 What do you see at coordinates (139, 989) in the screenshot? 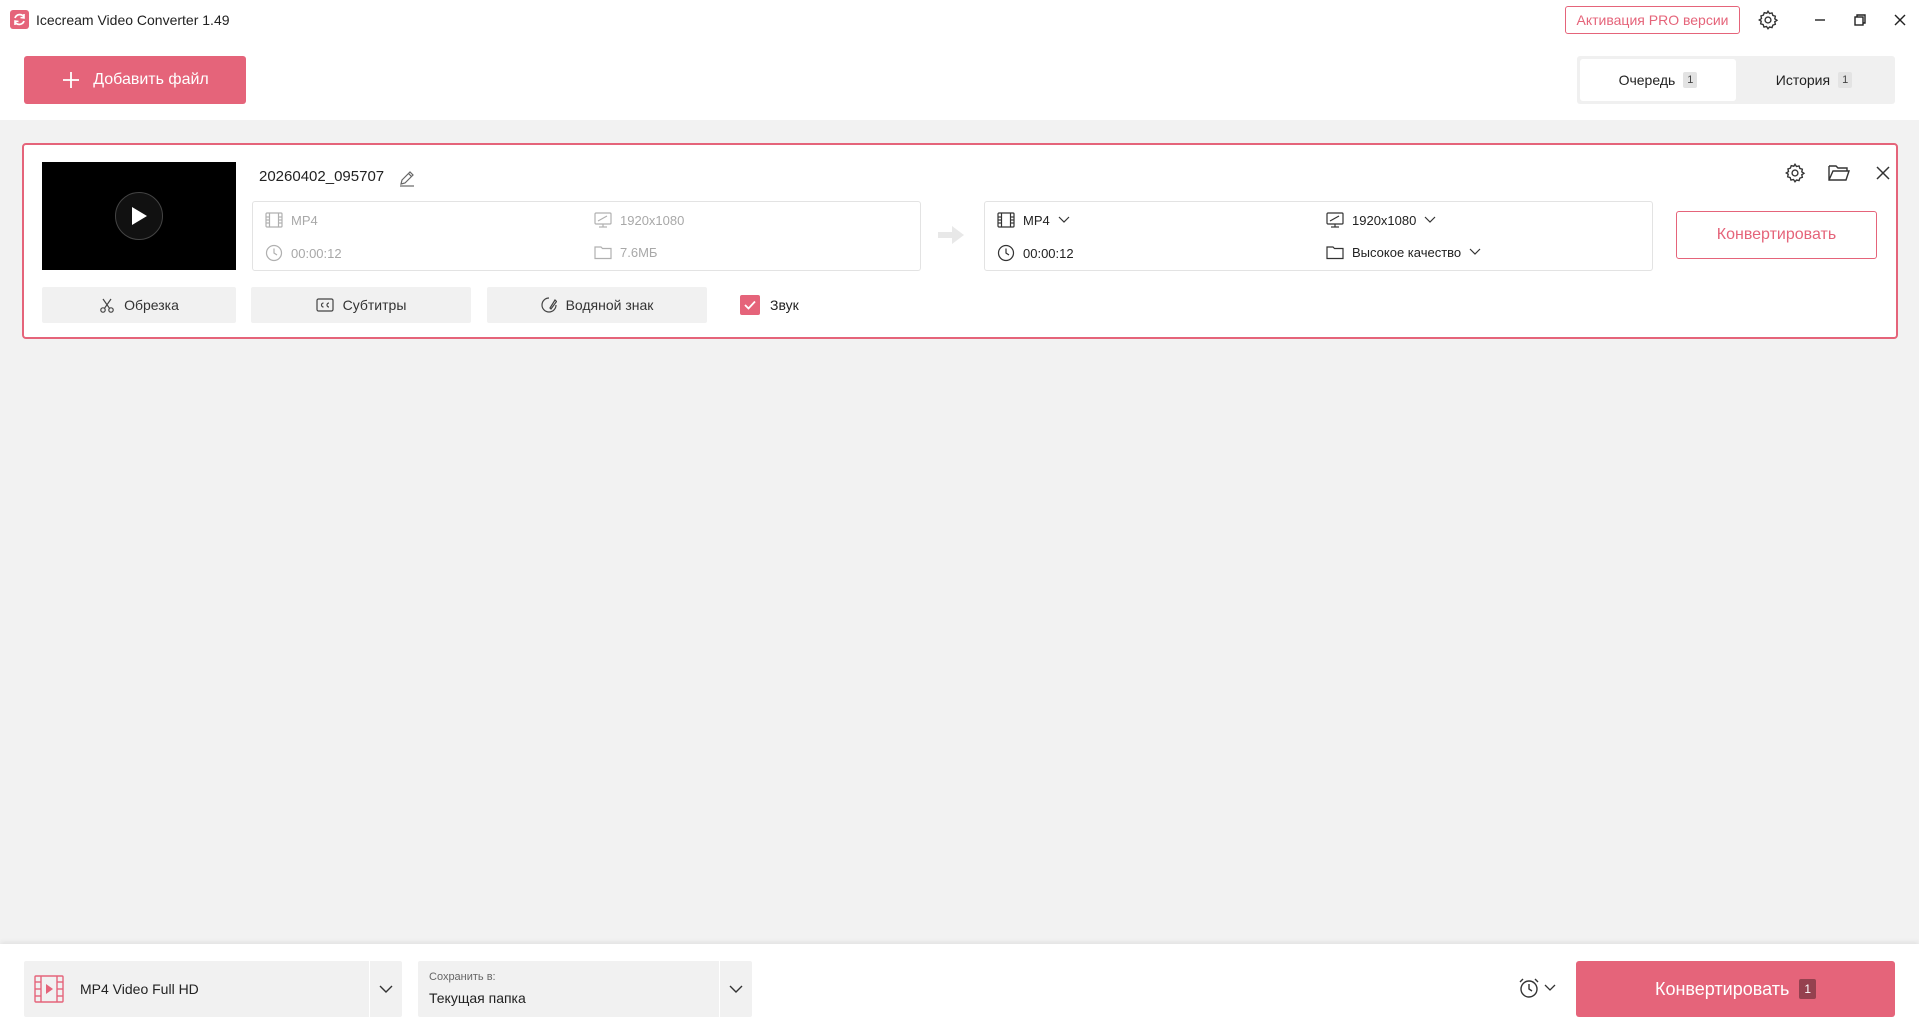
I see `preset-label: MP4 Video Full HD` at bounding box center [139, 989].